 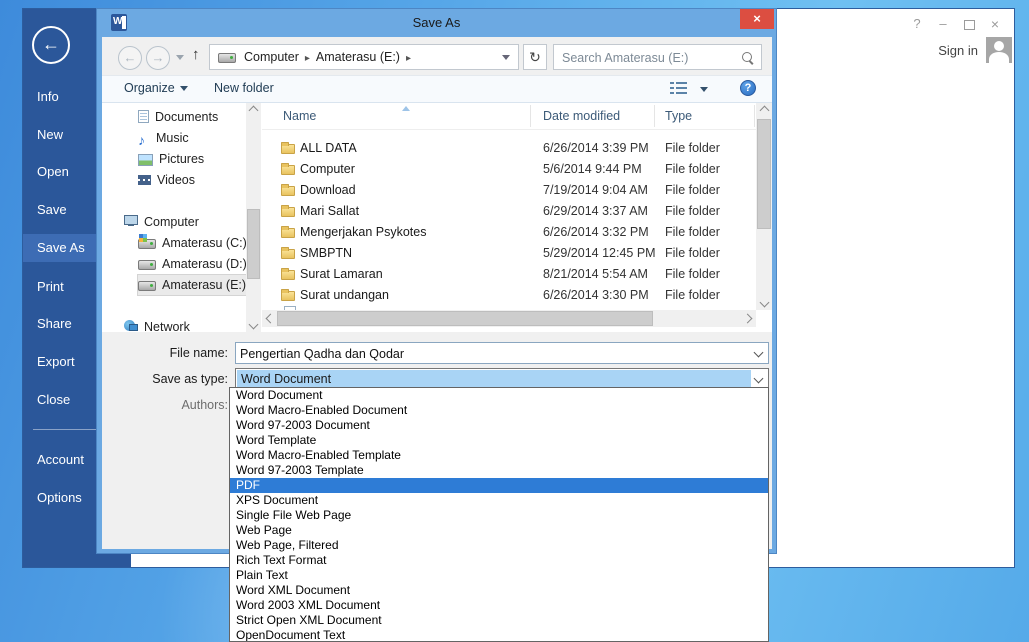 What do you see at coordinates (943, 24) in the screenshot?
I see `window-minimize-button: –` at bounding box center [943, 24].